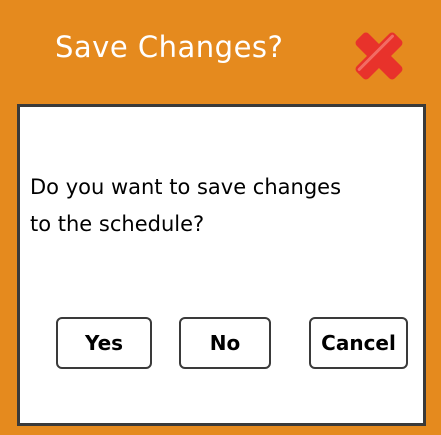 The height and width of the screenshot is (435, 441). What do you see at coordinates (186, 187) in the screenshot?
I see `message-line-1: Do you want to save changes` at bounding box center [186, 187].